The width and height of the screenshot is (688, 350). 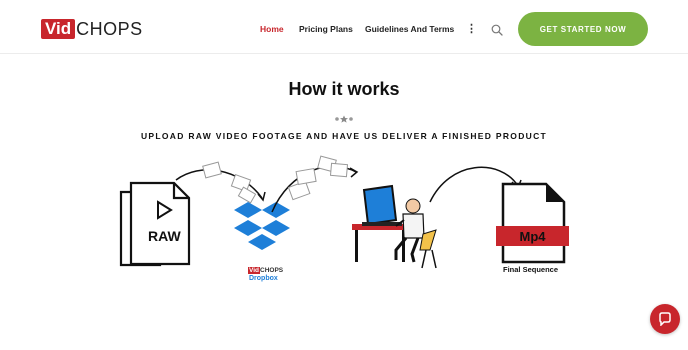 What do you see at coordinates (272, 29) in the screenshot?
I see `nav-home: Home` at bounding box center [272, 29].